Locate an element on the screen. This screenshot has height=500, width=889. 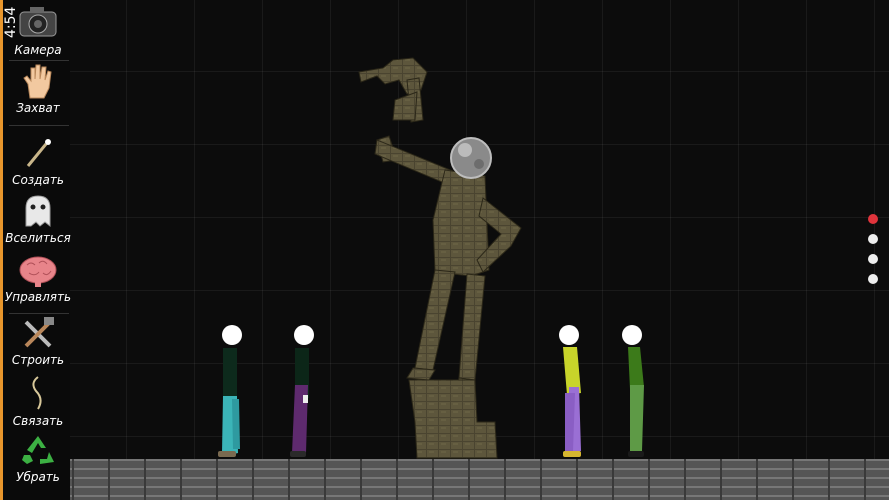
ragdoll-yellow is located at coordinates (569, 392).